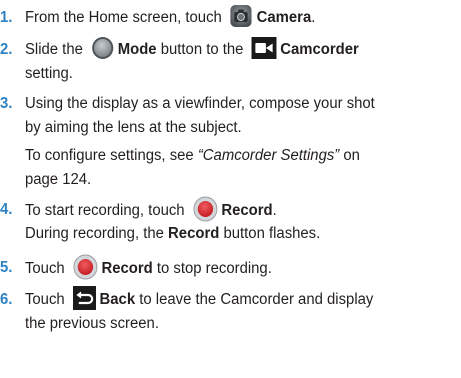 Image resolution: width=461 pixels, height=378 pixels. I want to click on step-text: To start recording, touch, so click(104, 211).